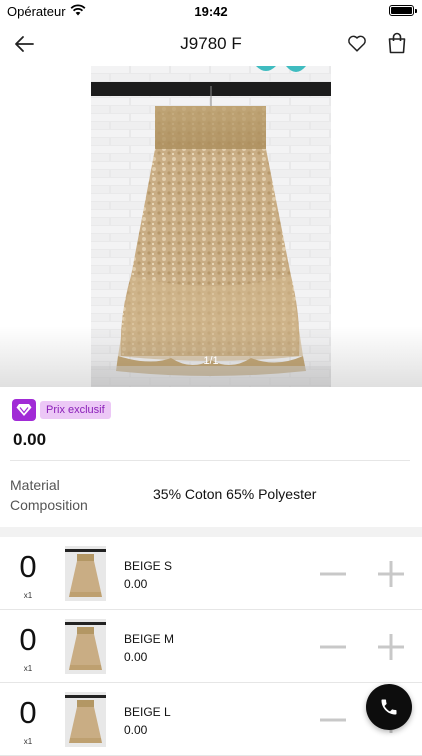 This screenshot has width=422, height=756. I want to click on call-button, so click(389, 707).